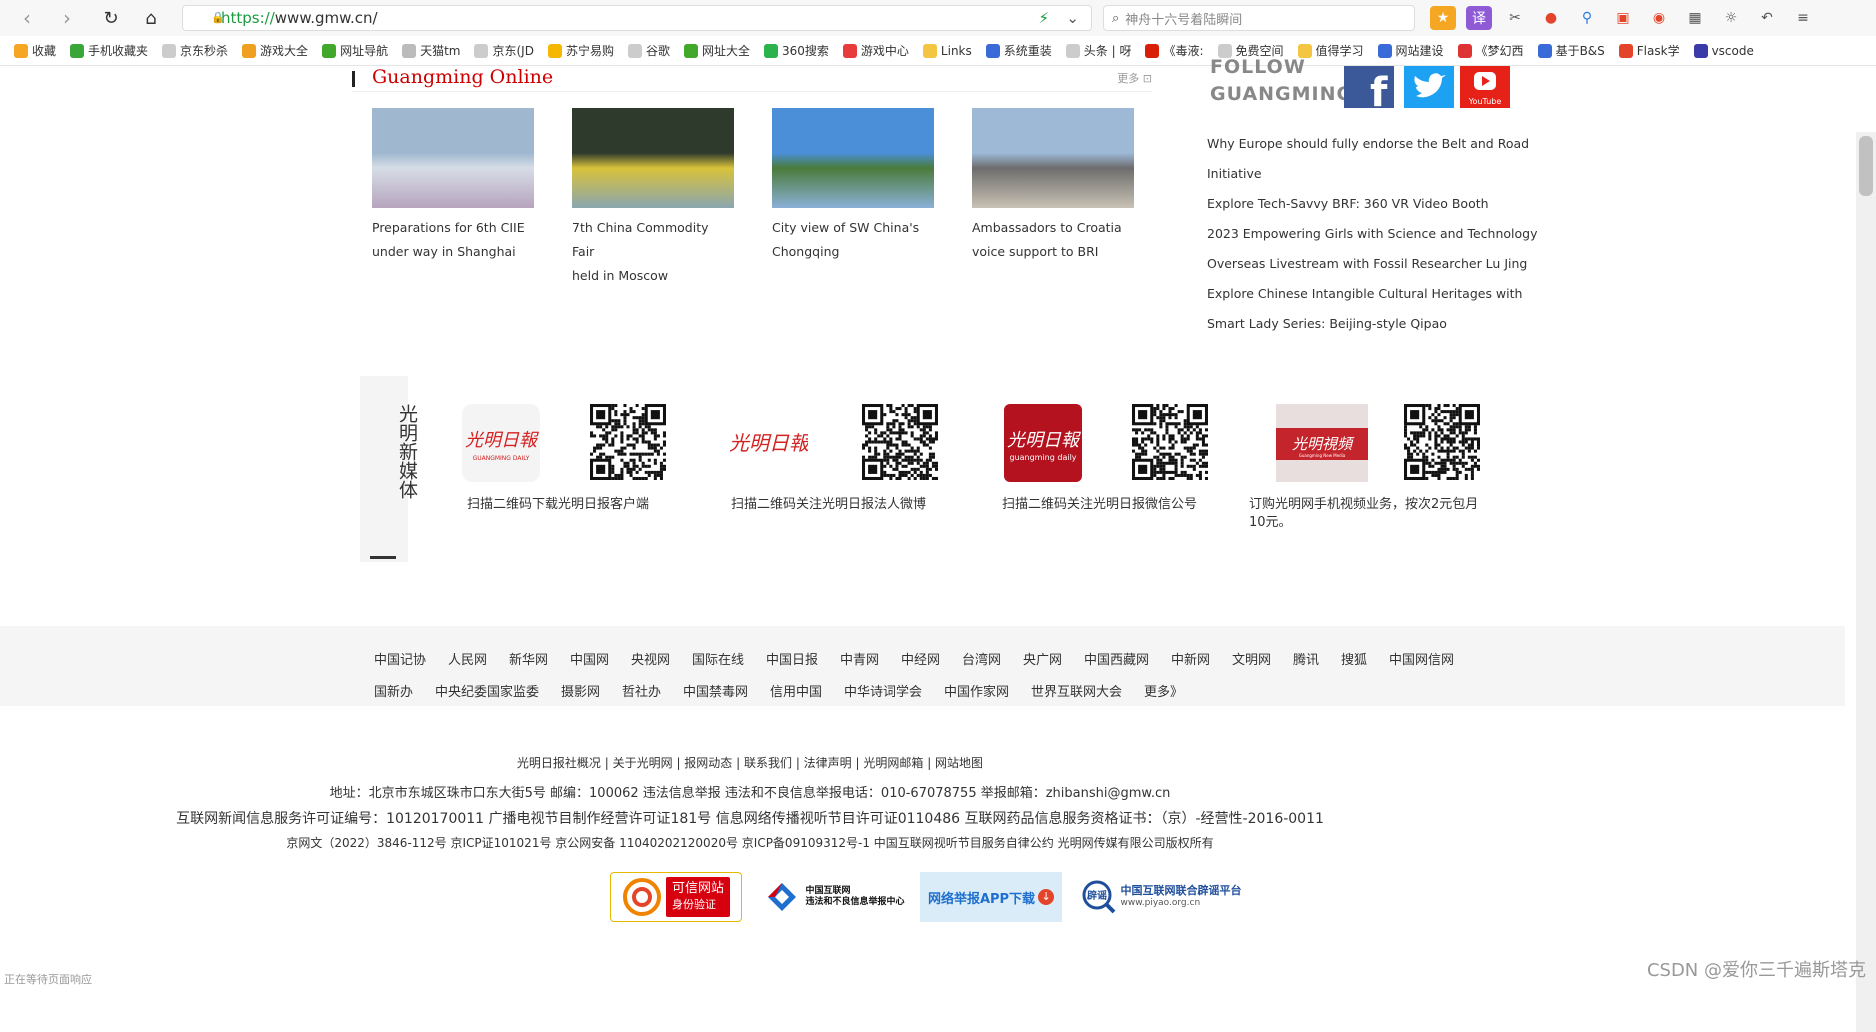  What do you see at coordinates (504, 50) in the screenshot?
I see `bookmark-item: 京东(JD` at bounding box center [504, 50].